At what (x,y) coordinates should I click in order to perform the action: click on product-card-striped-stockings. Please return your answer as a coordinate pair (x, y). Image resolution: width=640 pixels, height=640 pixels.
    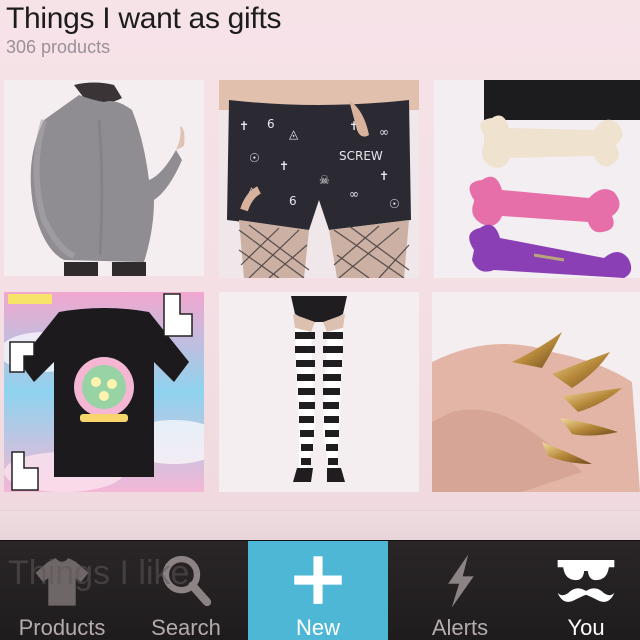
    Looking at the image, I should click on (319, 392).